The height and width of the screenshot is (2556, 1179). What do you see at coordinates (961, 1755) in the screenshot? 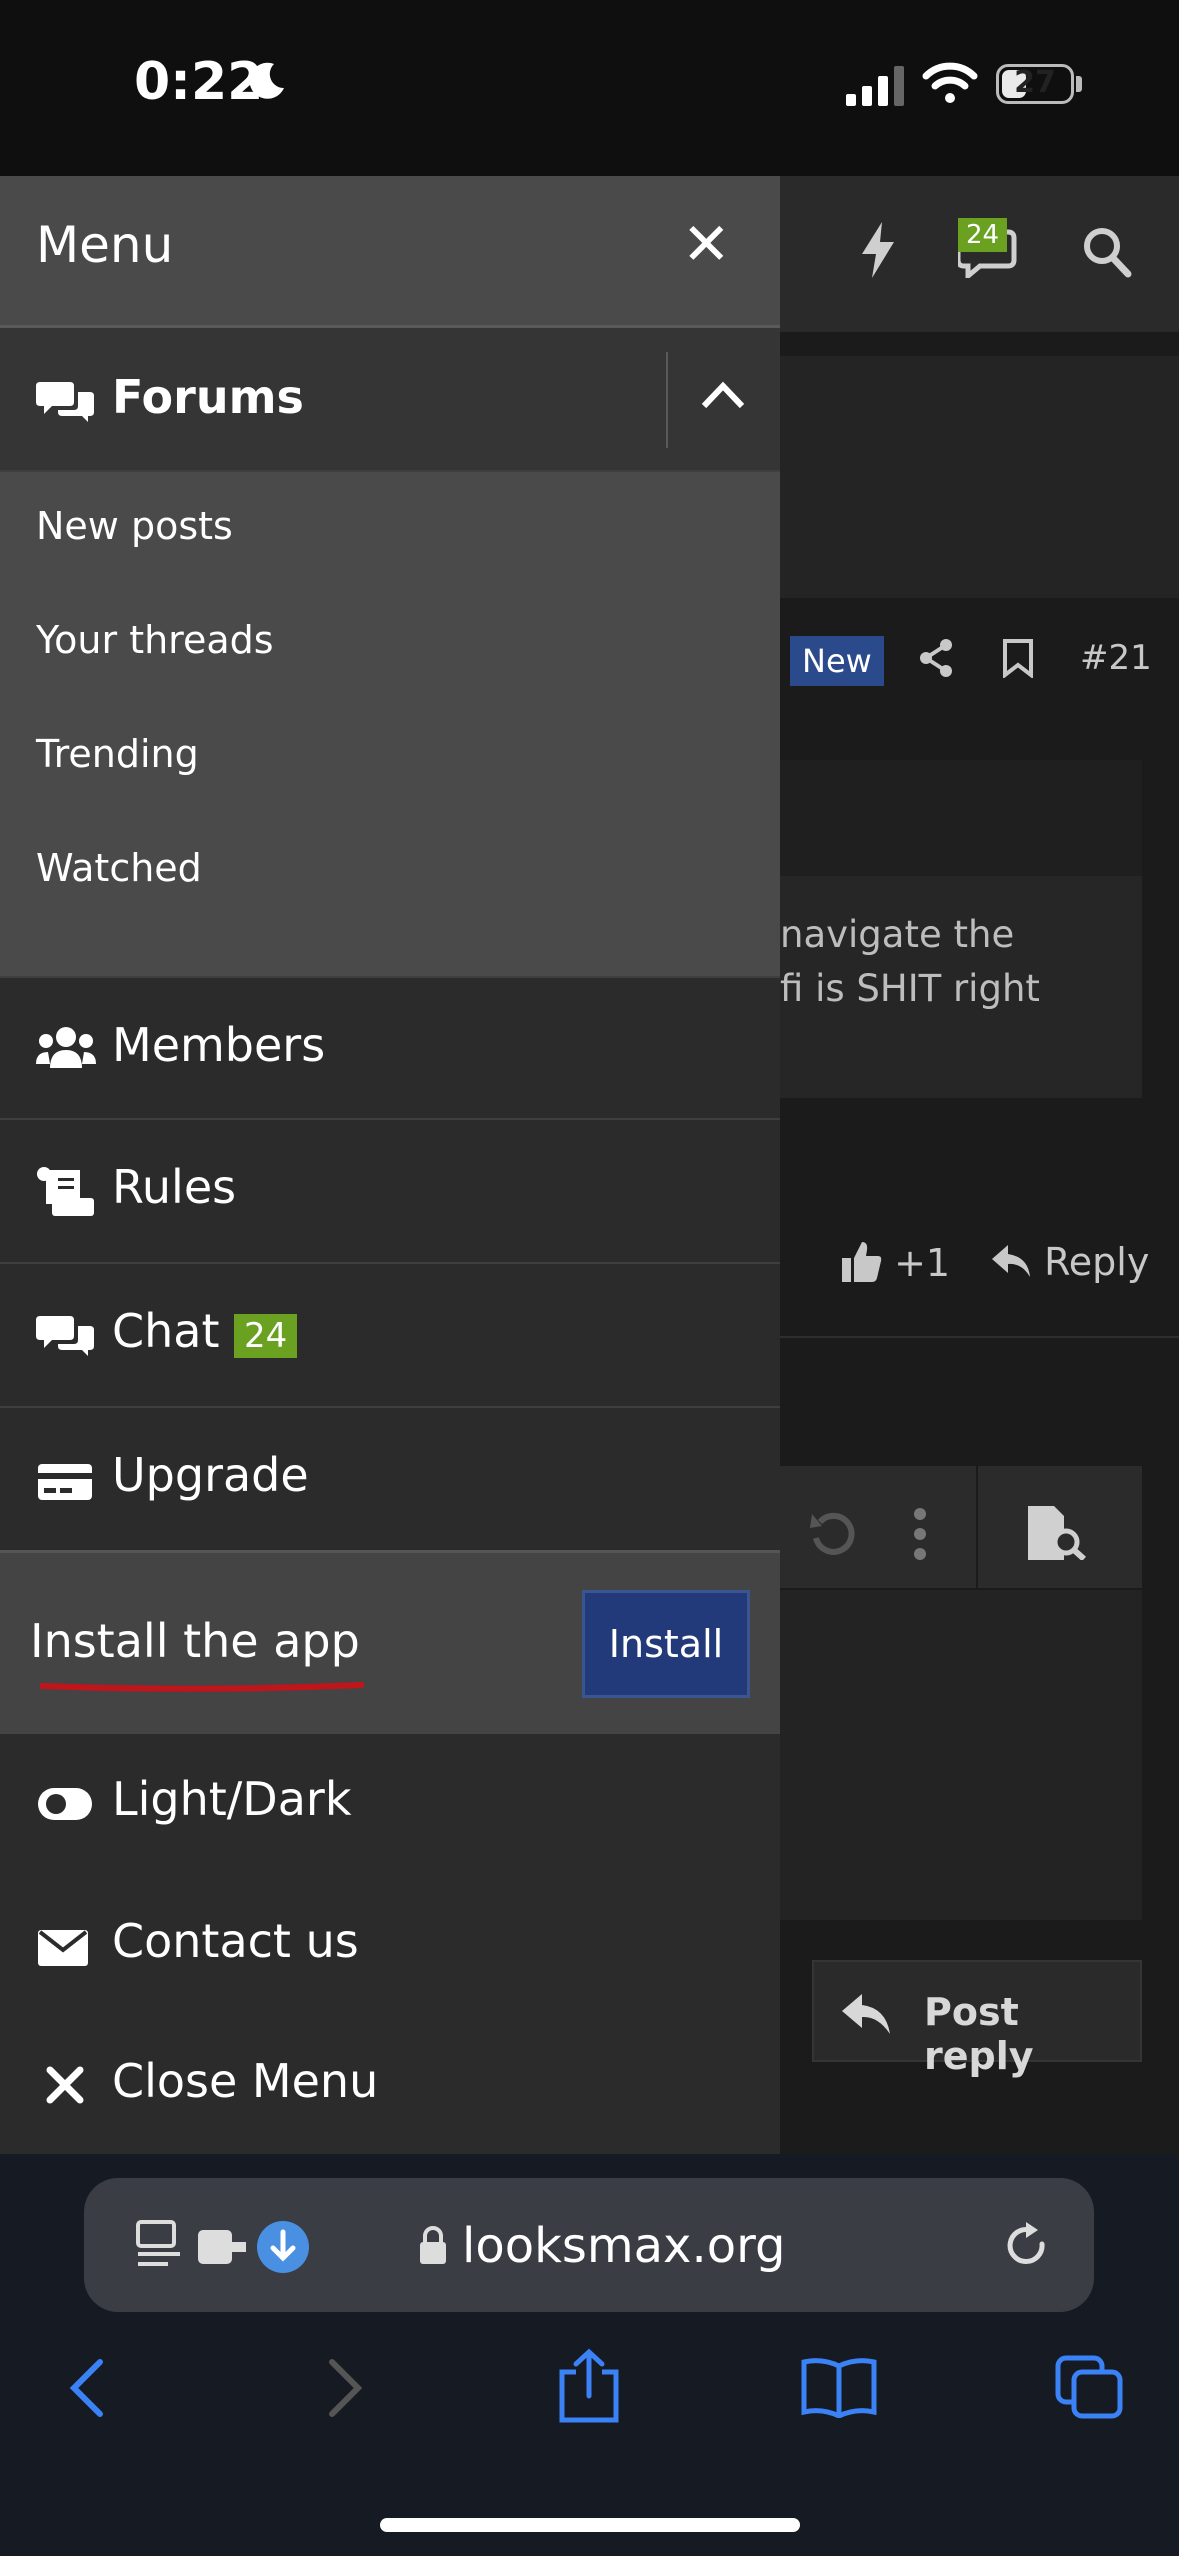
I see `editor-area` at bounding box center [961, 1755].